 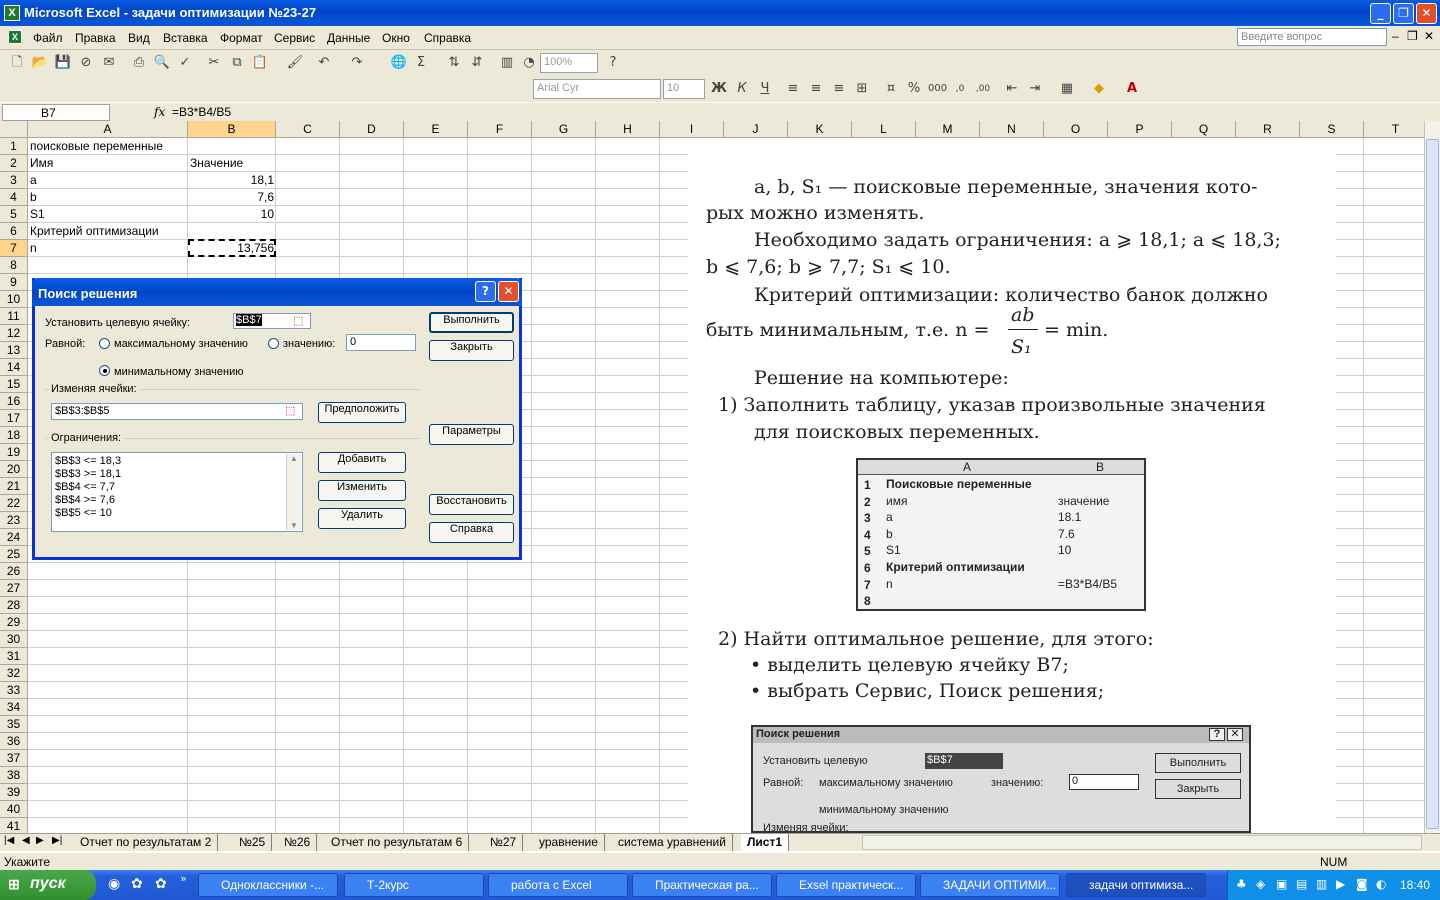 What do you see at coordinates (381, 342) in the screenshot?
I see `value-of-input: 0` at bounding box center [381, 342].